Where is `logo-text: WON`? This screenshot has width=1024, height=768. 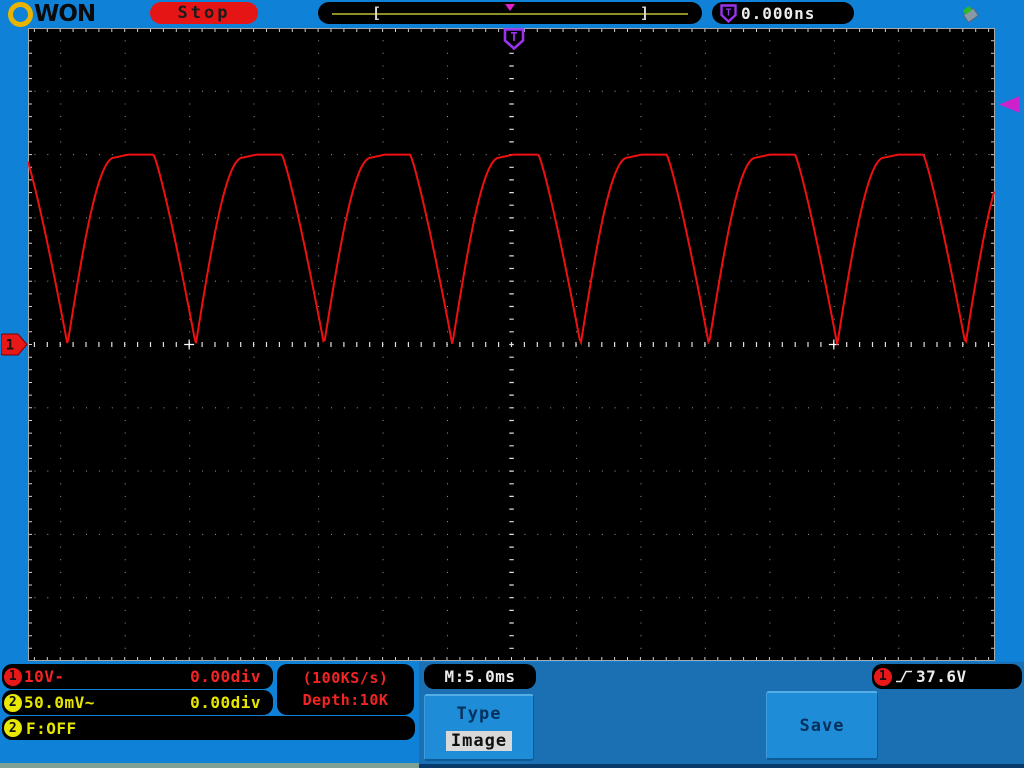 logo-text: WON is located at coordinates (65, 14).